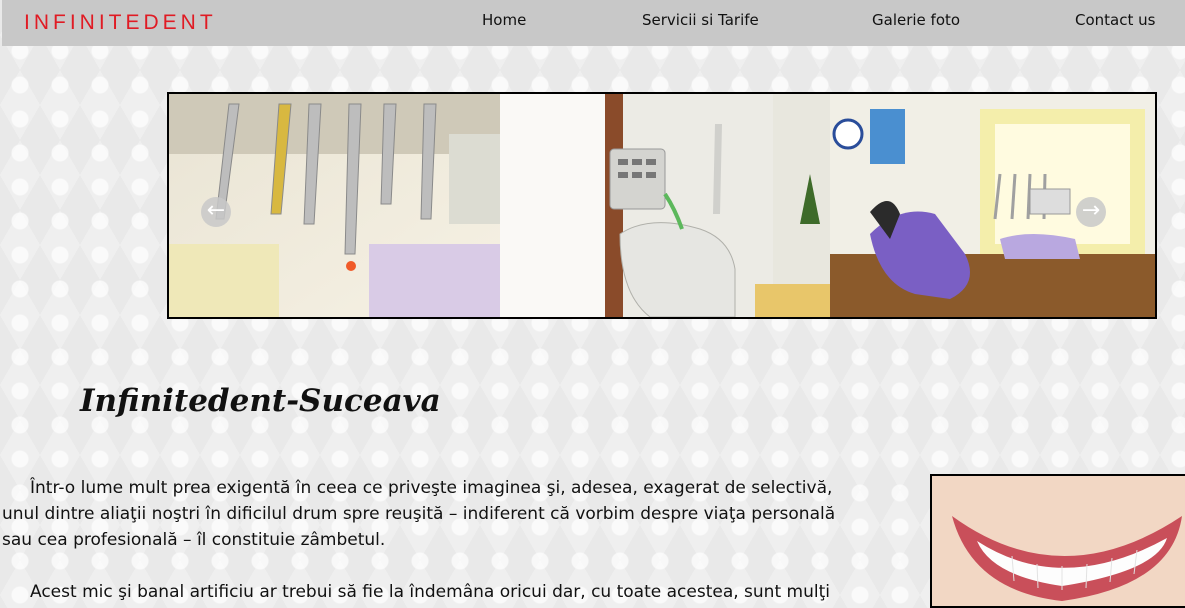  I want to click on nav-contact-us: Contact us, so click(1115, 20).